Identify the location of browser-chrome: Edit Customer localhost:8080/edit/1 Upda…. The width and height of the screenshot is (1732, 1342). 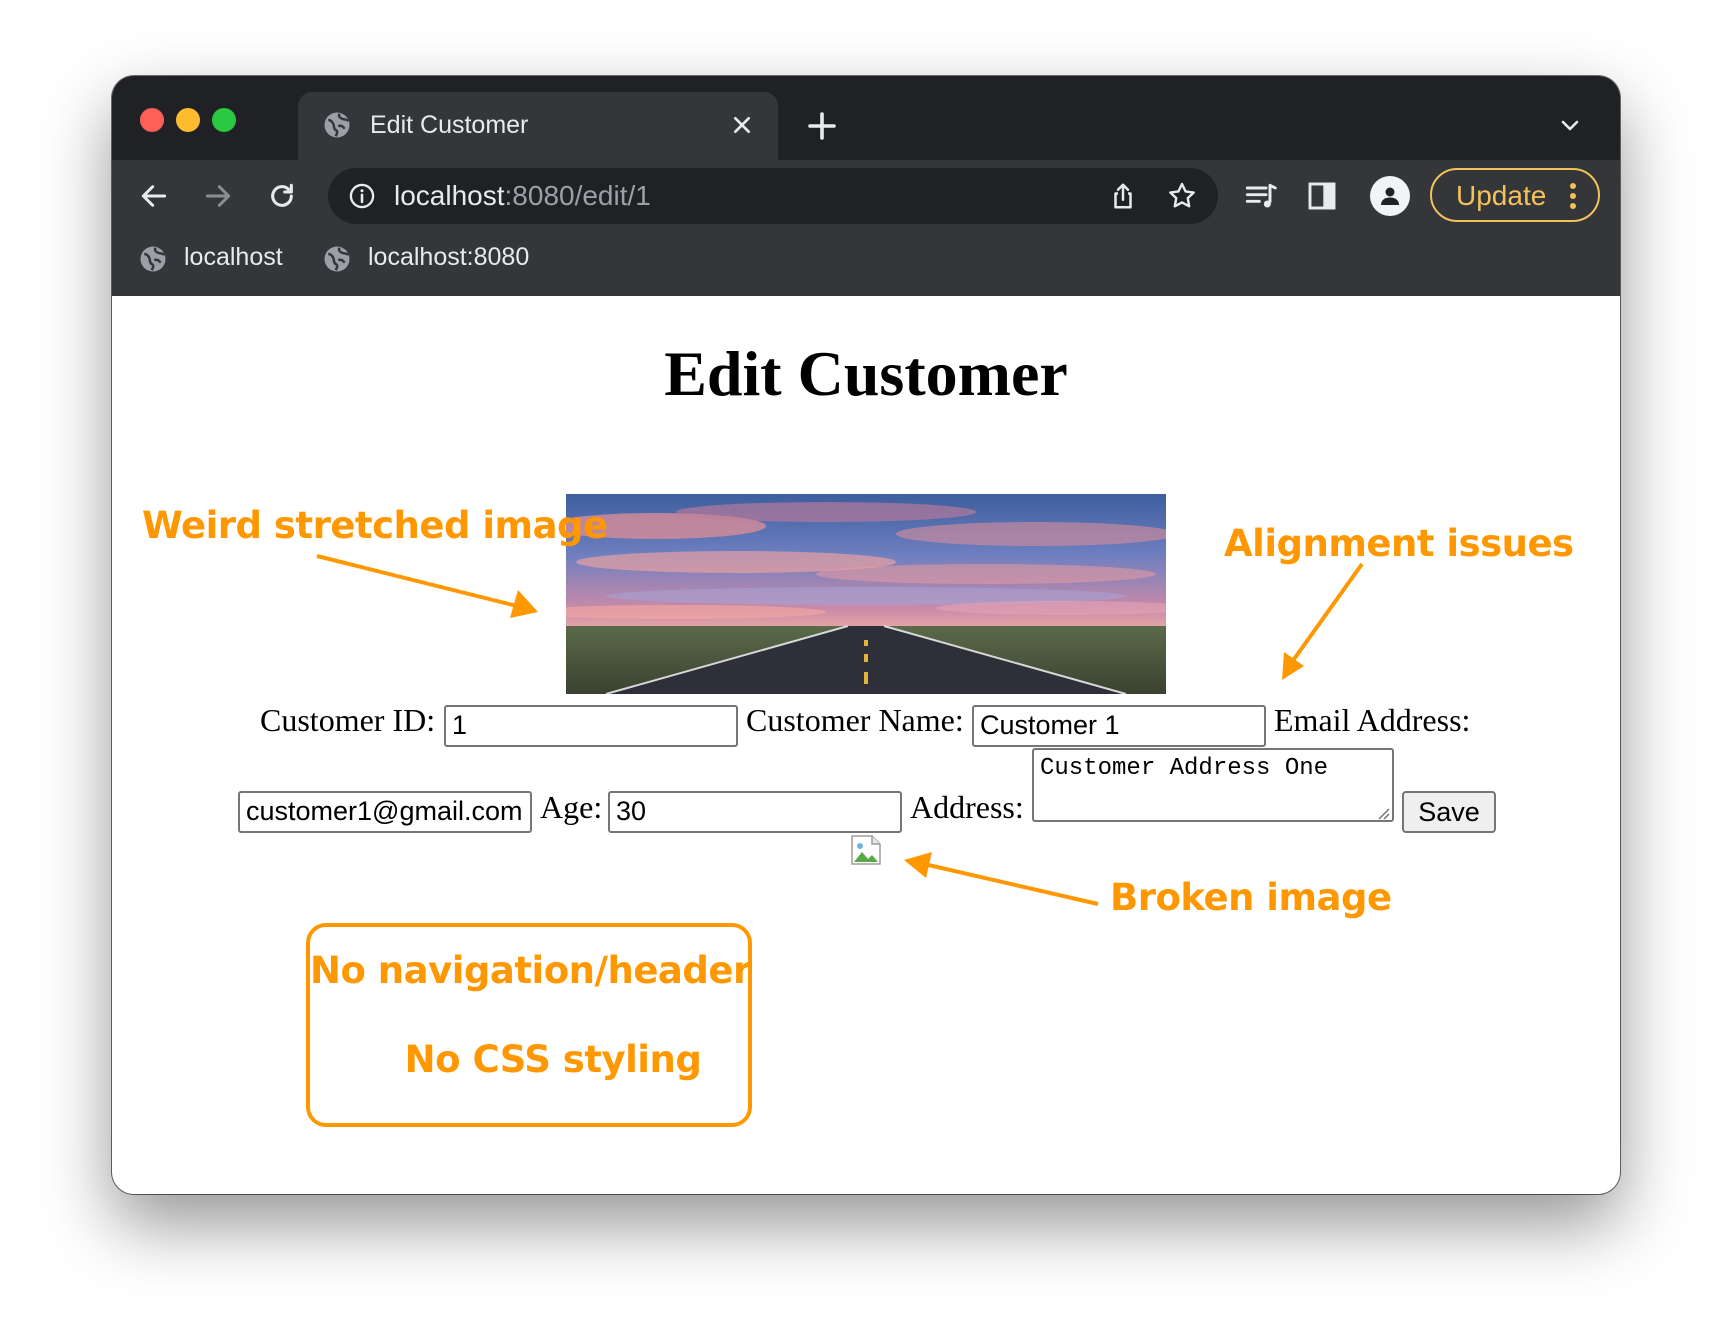
(866, 186).